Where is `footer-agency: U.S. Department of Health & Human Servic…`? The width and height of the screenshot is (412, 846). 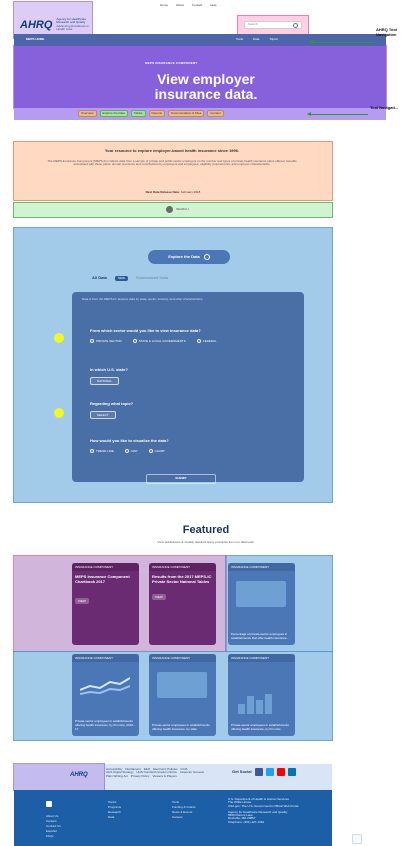
footer-agency: U.S. Department of Health & Human Servic… is located at coordinates (276, 810).